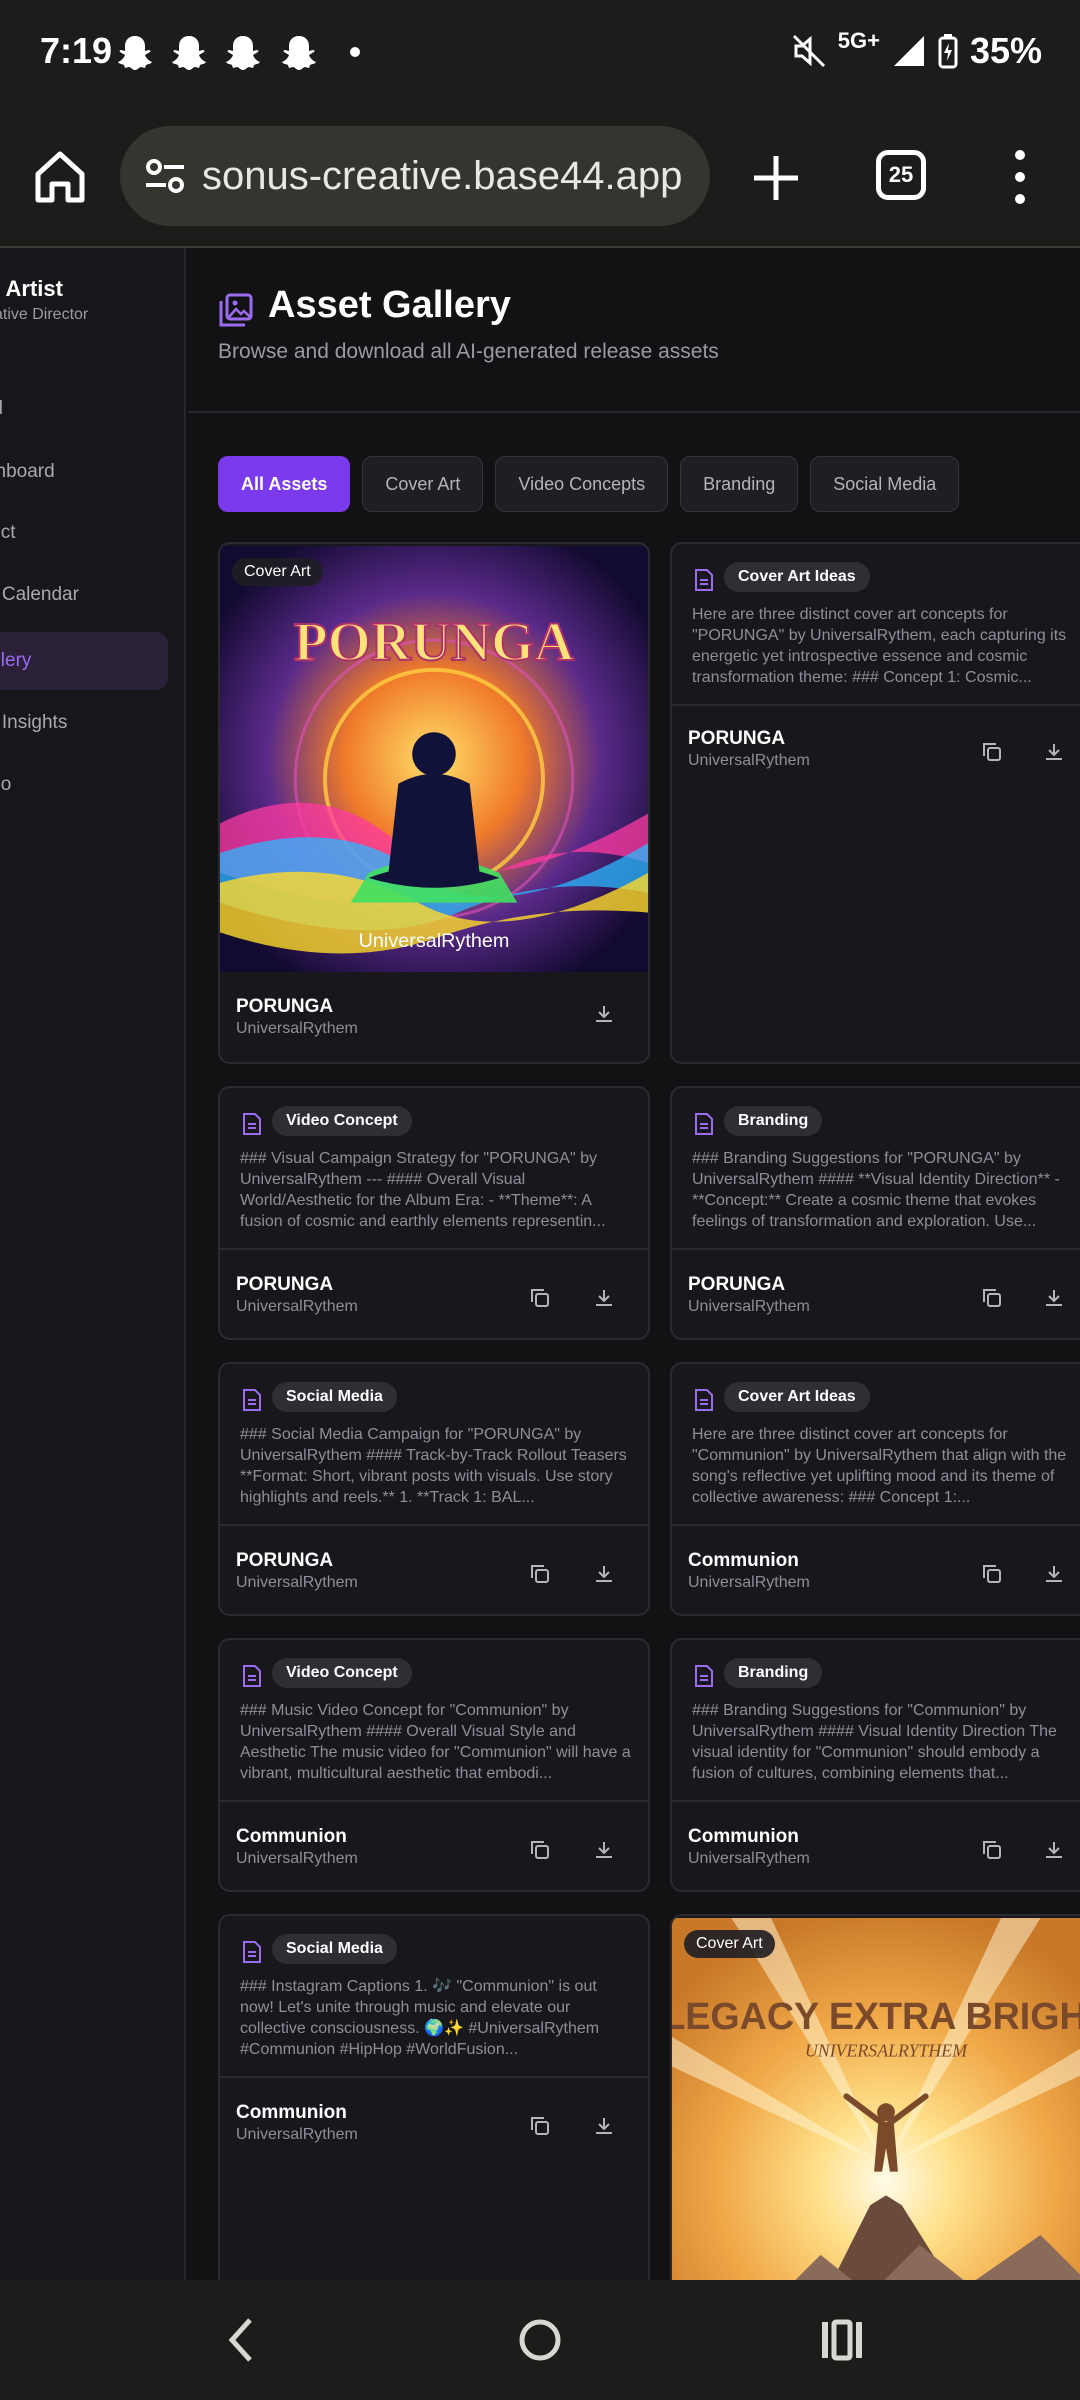 The image size is (1080, 2400). I want to click on type-badge: Branding, so click(773, 1121).